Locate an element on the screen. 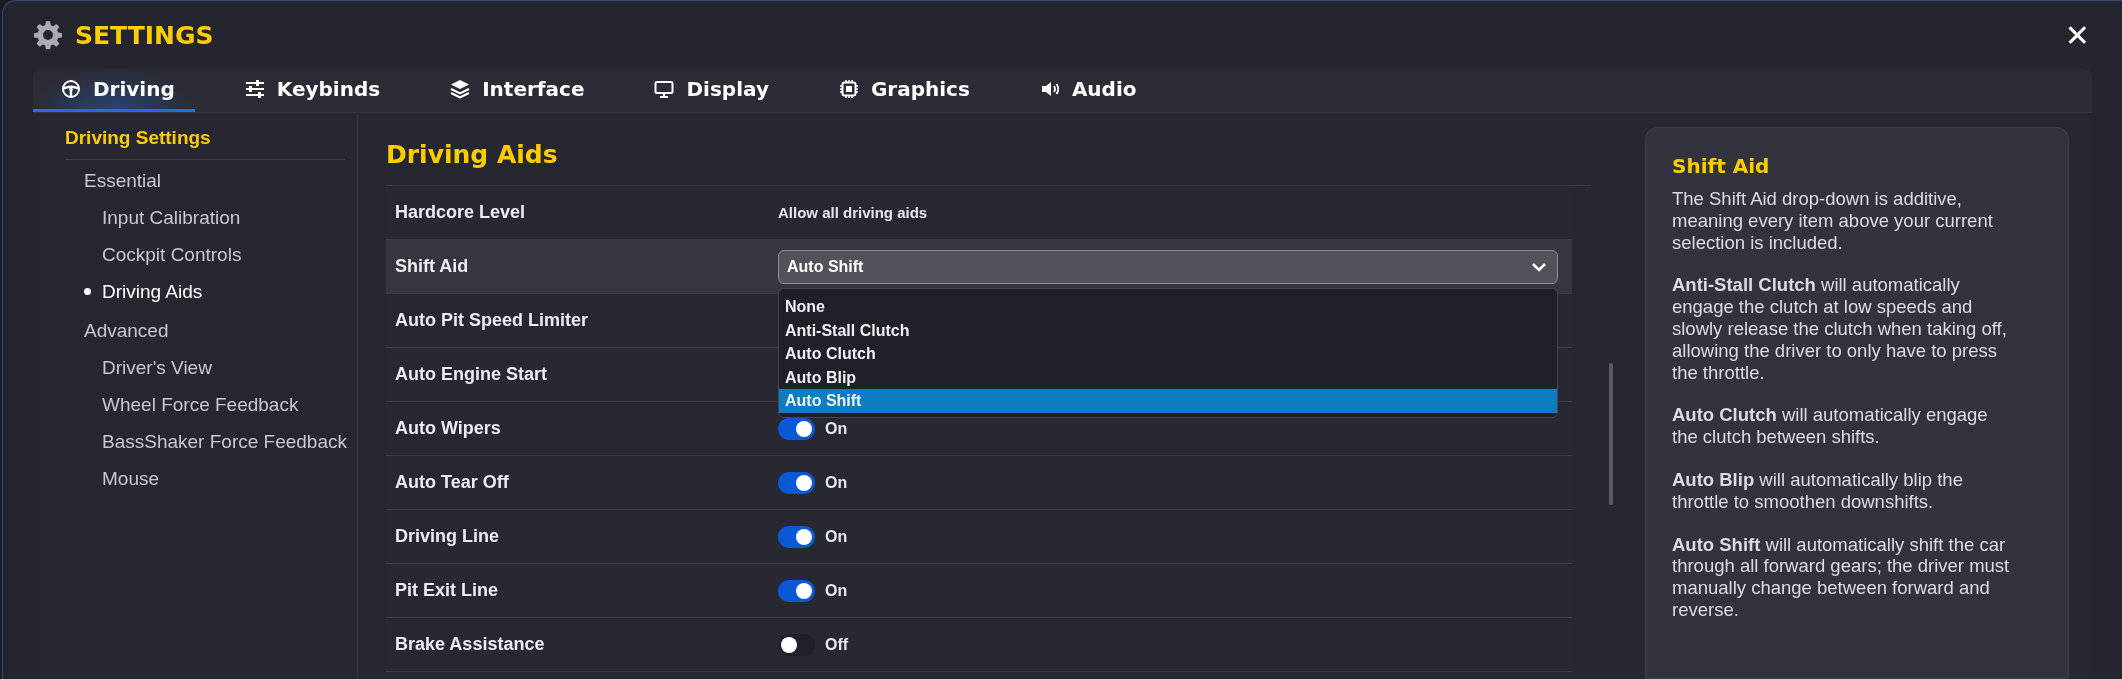 Image resolution: width=2122 pixels, height=679 pixels. setting-label: Auto Wipers is located at coordinates (448, 428).